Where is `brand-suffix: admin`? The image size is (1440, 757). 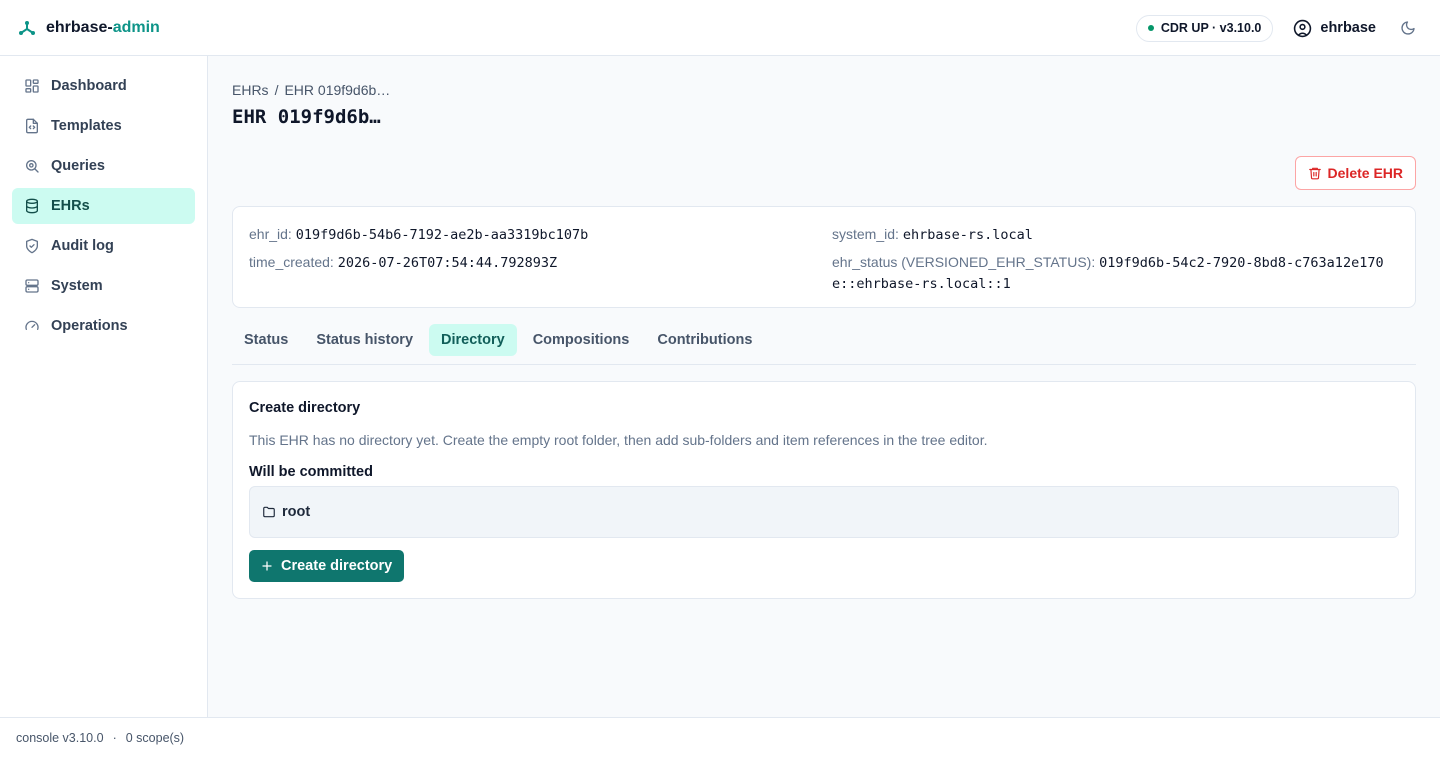 brand-suffix: admin is located at coordinates (136, 27).